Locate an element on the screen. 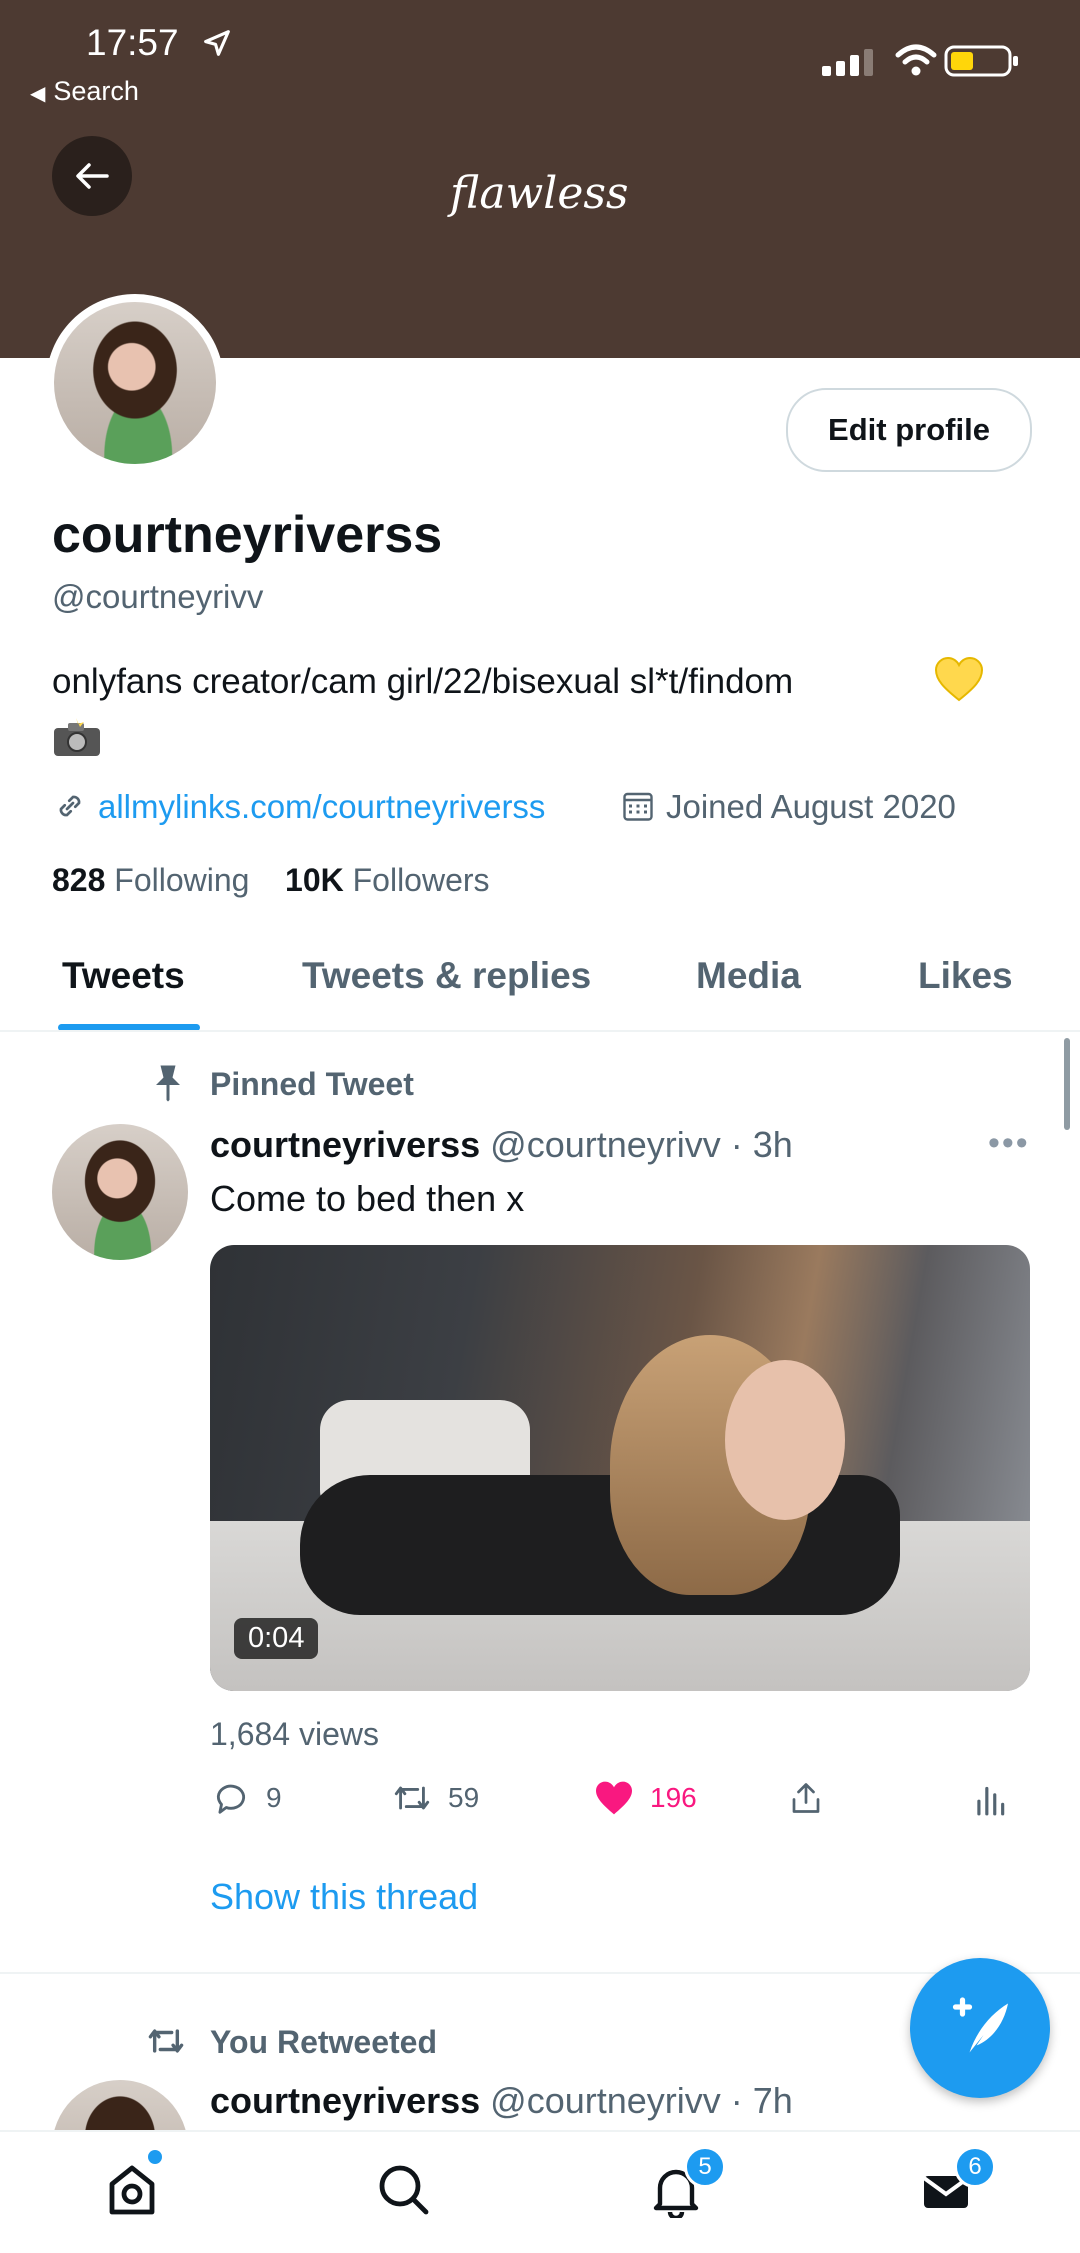  reply-count: 9 is located at coordinates (274, 1797).